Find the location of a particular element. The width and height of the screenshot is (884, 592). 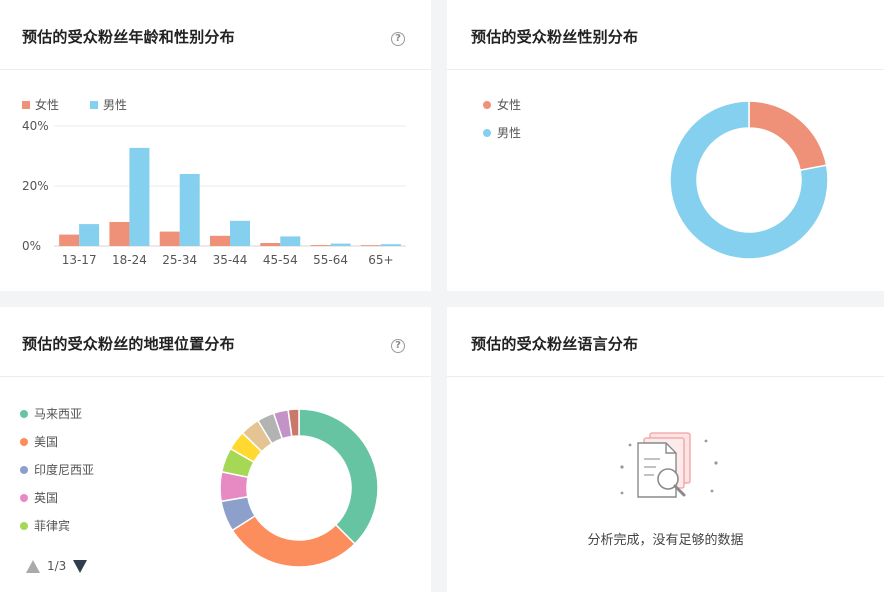

gender-donut-chart is located at coordinates (749, 180).